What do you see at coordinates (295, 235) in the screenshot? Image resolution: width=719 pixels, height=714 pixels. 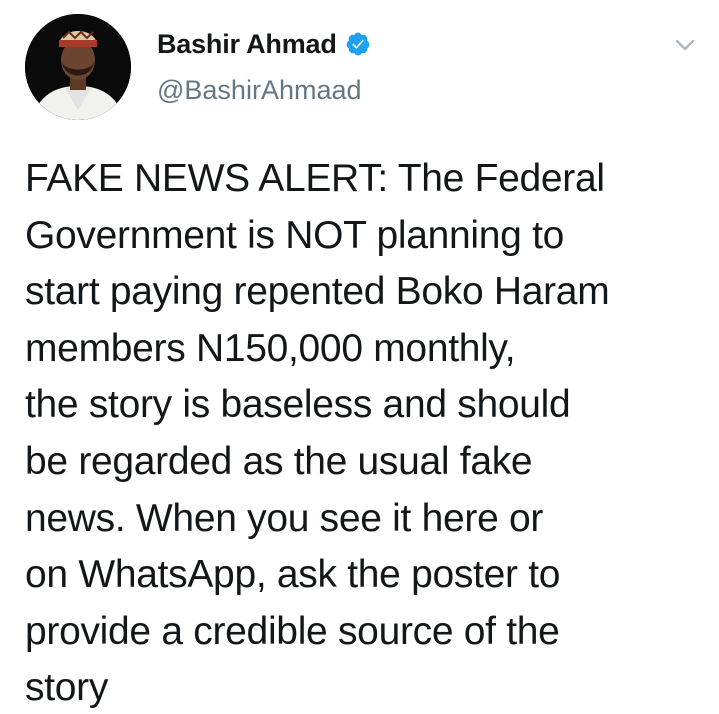 I see `tweet-line: Government is NOT planning to` at bounding box center [295, 235].